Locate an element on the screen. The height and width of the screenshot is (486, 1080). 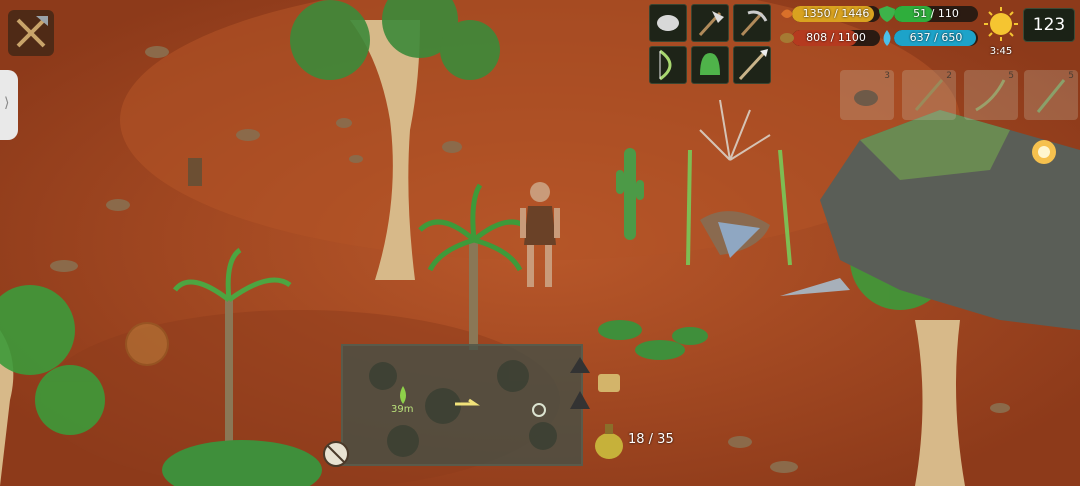
quickbar-slot-spear: 5 is located at coordinates (1051, 95).